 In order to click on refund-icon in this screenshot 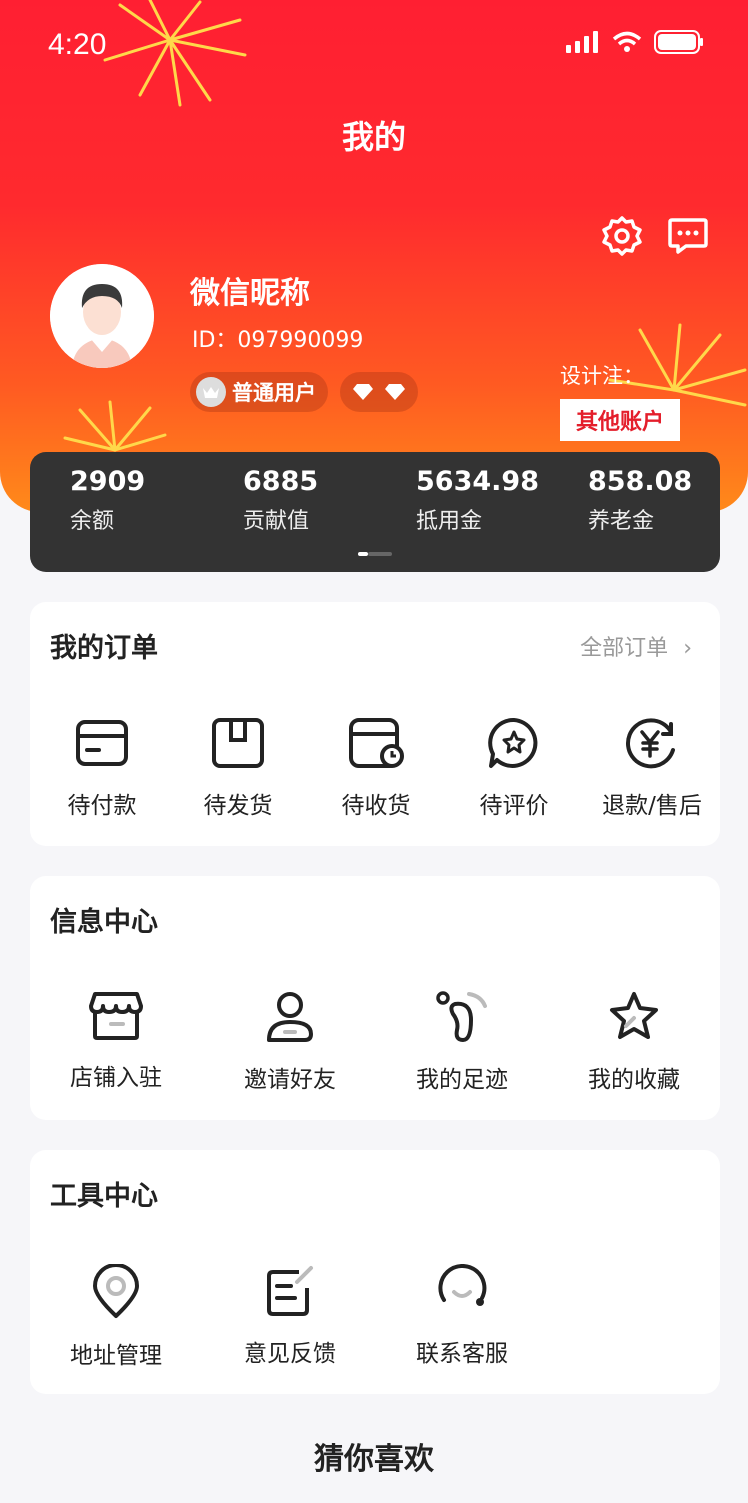, I will do `click(650, 743)`.